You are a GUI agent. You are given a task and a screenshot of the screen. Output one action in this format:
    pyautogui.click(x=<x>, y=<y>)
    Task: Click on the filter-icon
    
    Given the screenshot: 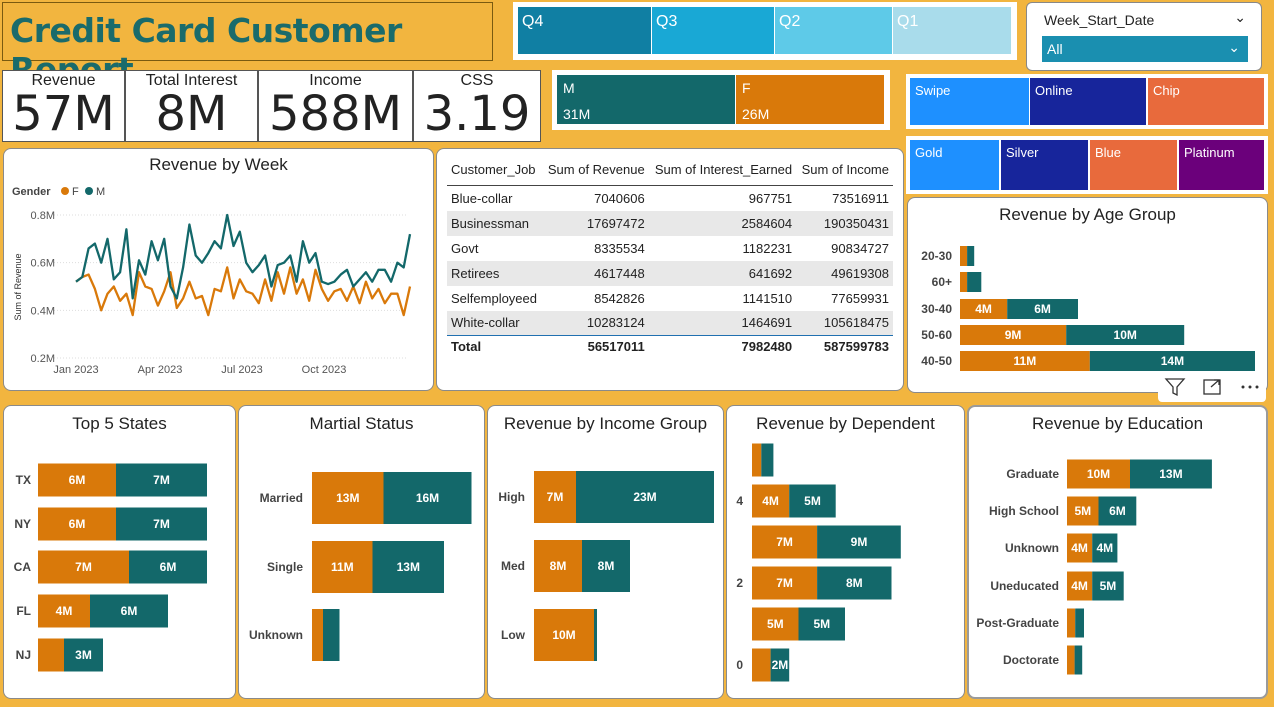 What is the action you would take?
    pyautogui.click(x=1175, y=387)
    